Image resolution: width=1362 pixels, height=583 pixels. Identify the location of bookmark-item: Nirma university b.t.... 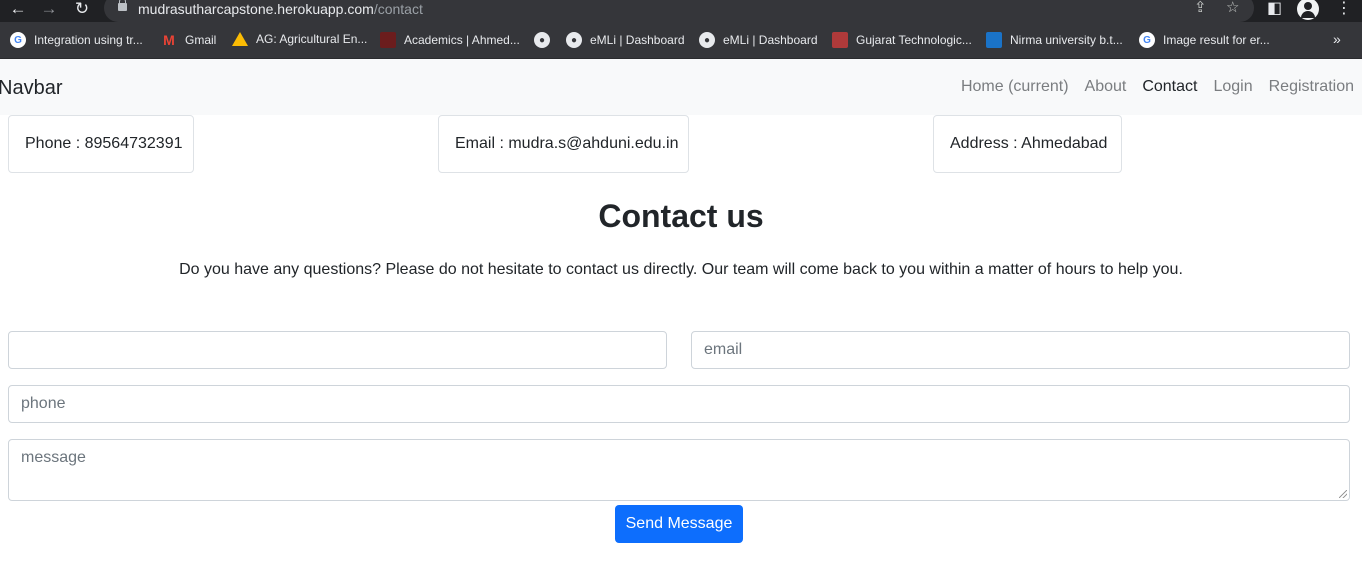
(1054, 40).